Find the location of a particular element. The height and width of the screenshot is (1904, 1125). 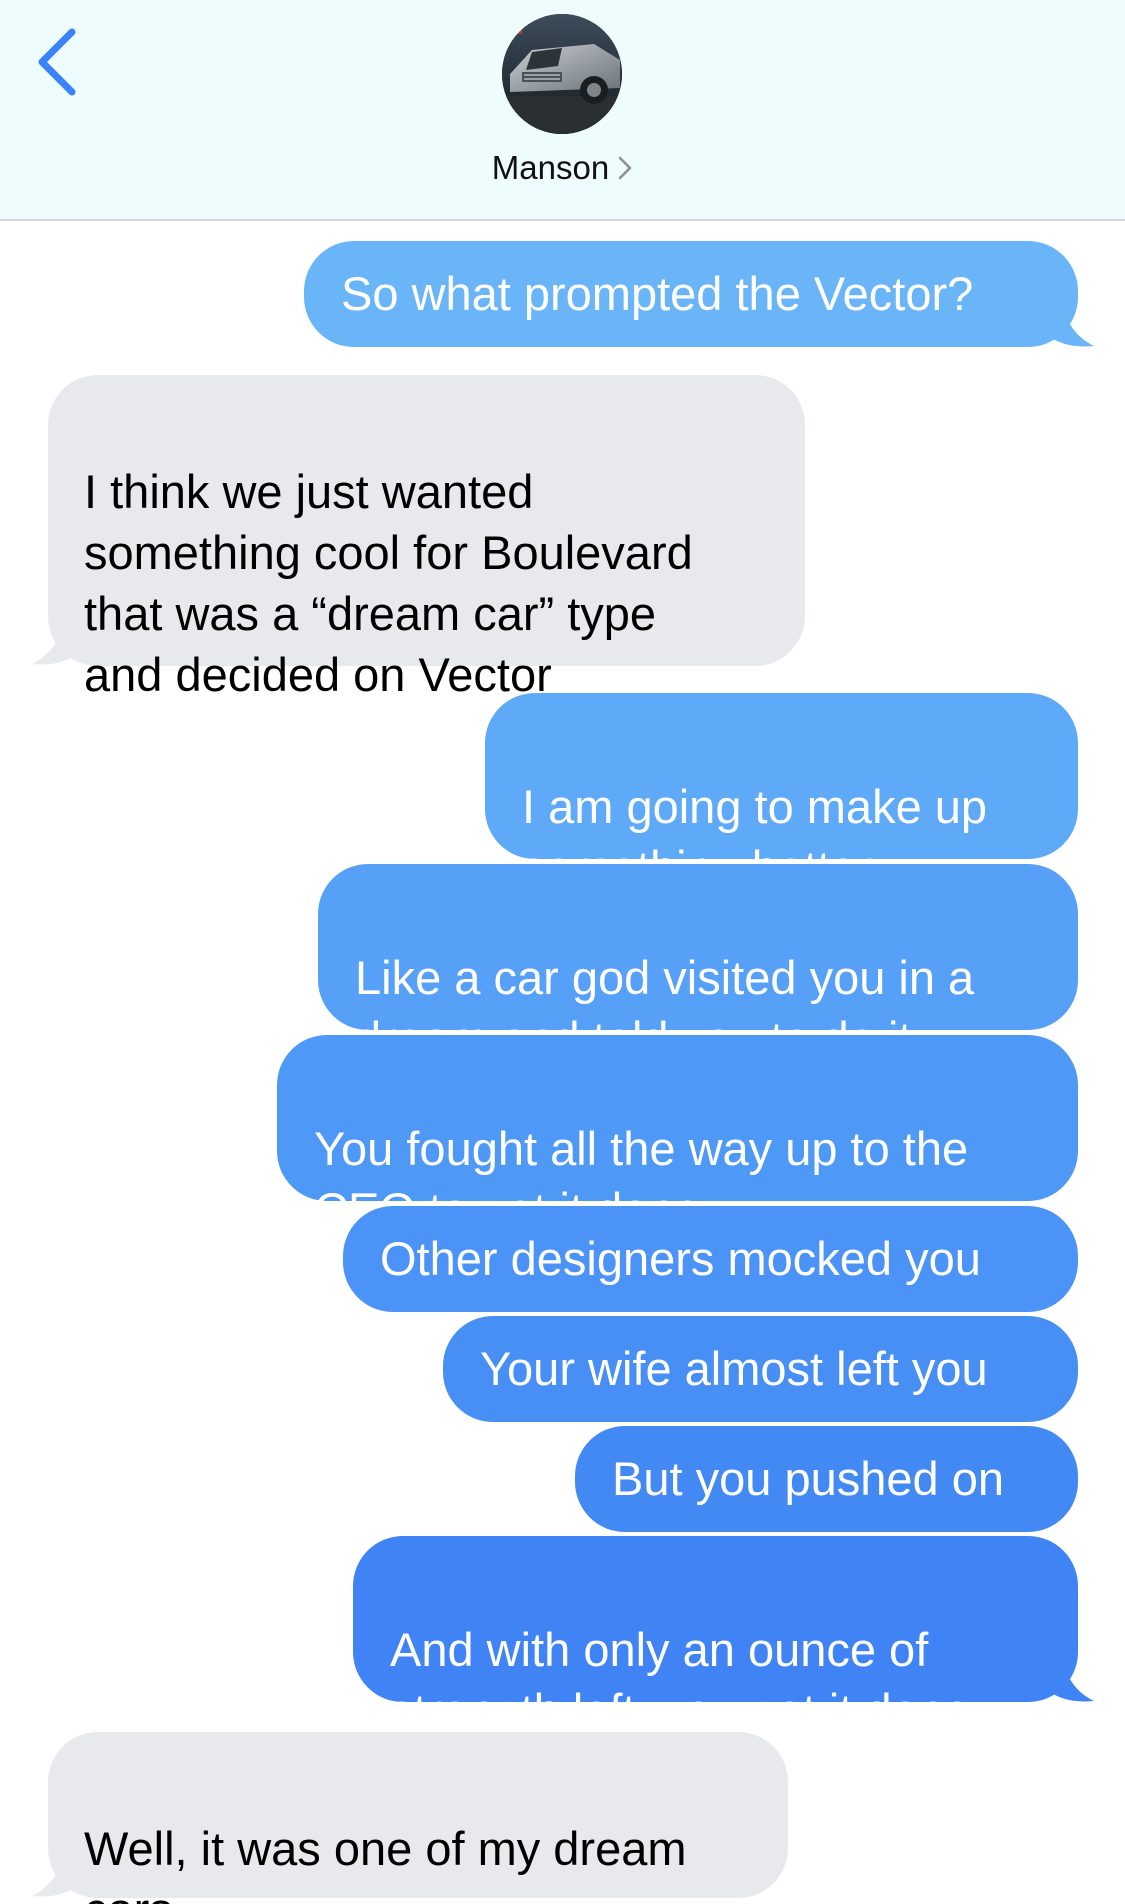

message-bubble-sent: But you pushed on is located at coordinates (826, 1479).